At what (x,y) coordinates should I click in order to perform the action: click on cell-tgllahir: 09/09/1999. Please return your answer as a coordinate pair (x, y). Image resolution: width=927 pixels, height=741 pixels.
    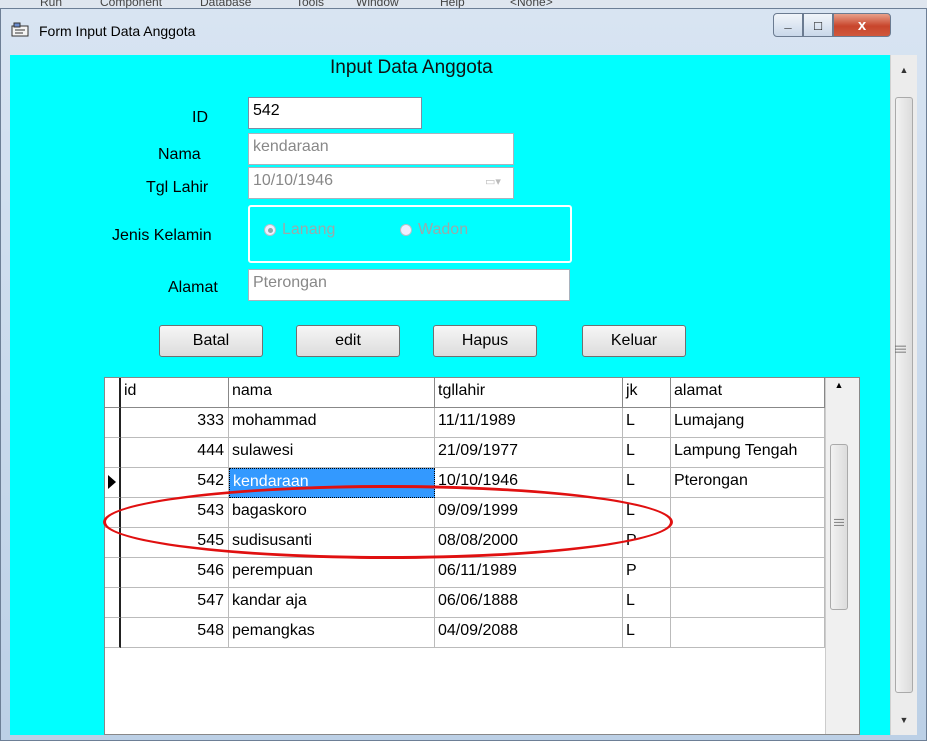
    Looking at the image, I should click on (529, 513).